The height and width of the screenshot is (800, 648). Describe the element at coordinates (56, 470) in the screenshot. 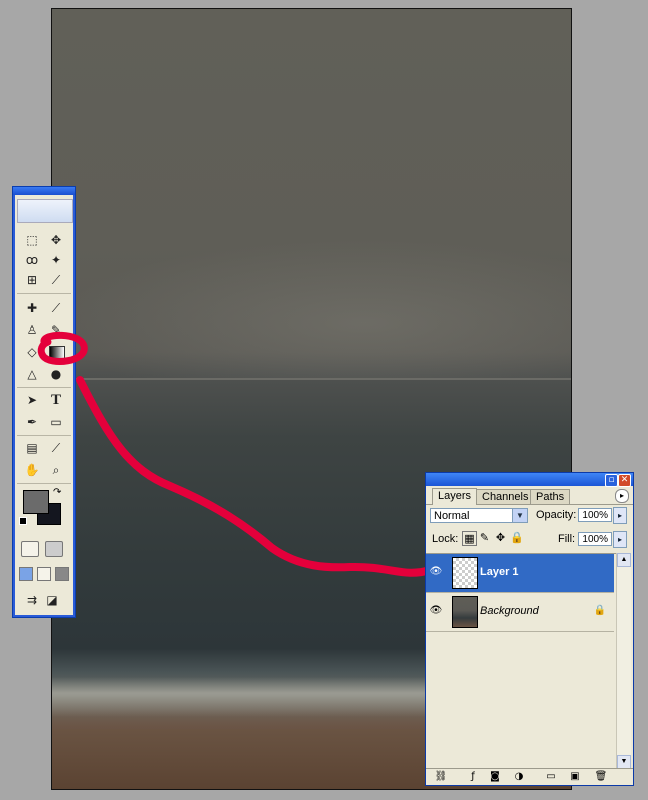

I see `zoom-icon: ⌕` at that location.